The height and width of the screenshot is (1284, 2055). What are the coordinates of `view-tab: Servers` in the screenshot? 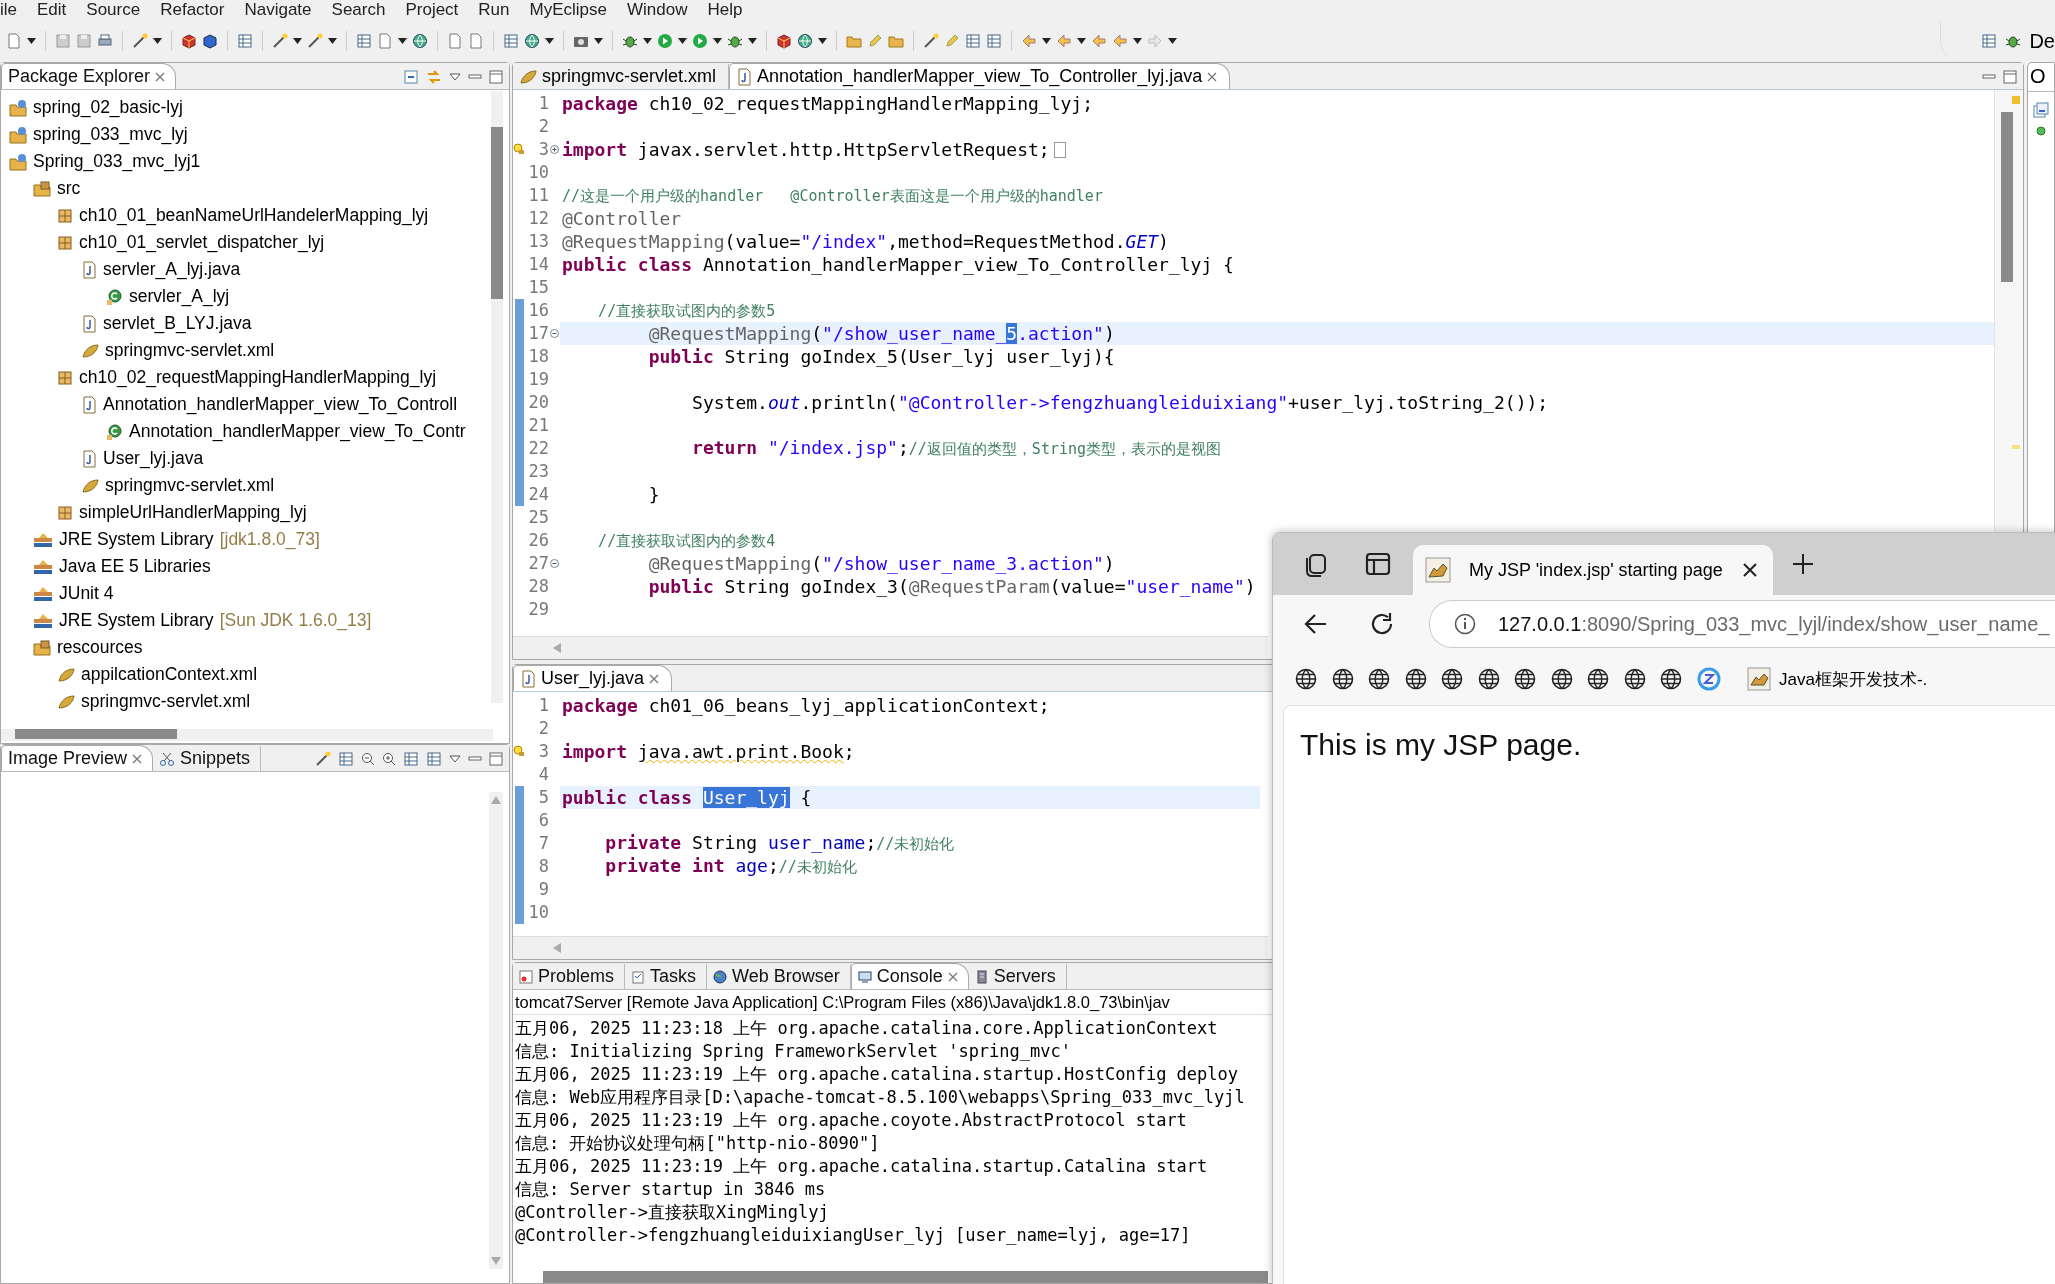 It's located at (1017, 976).